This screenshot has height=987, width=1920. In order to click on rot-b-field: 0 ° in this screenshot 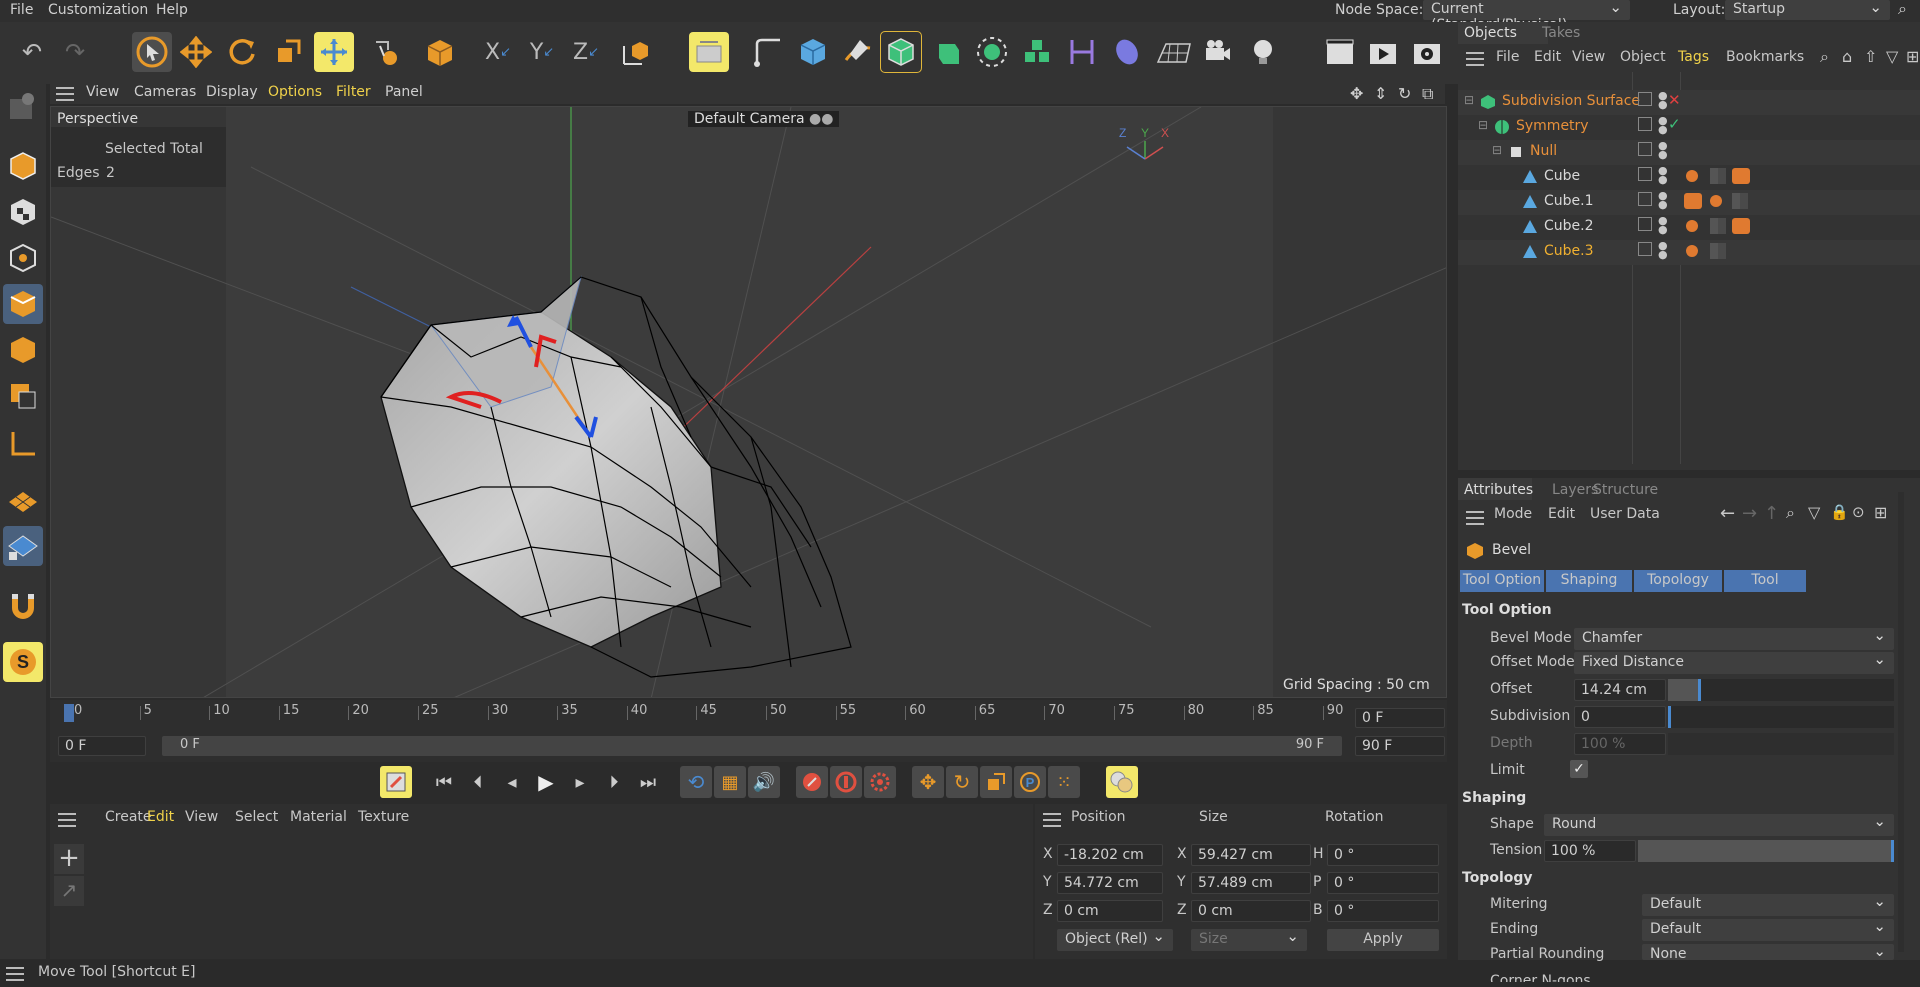, I will do `click(1383, 911)`.